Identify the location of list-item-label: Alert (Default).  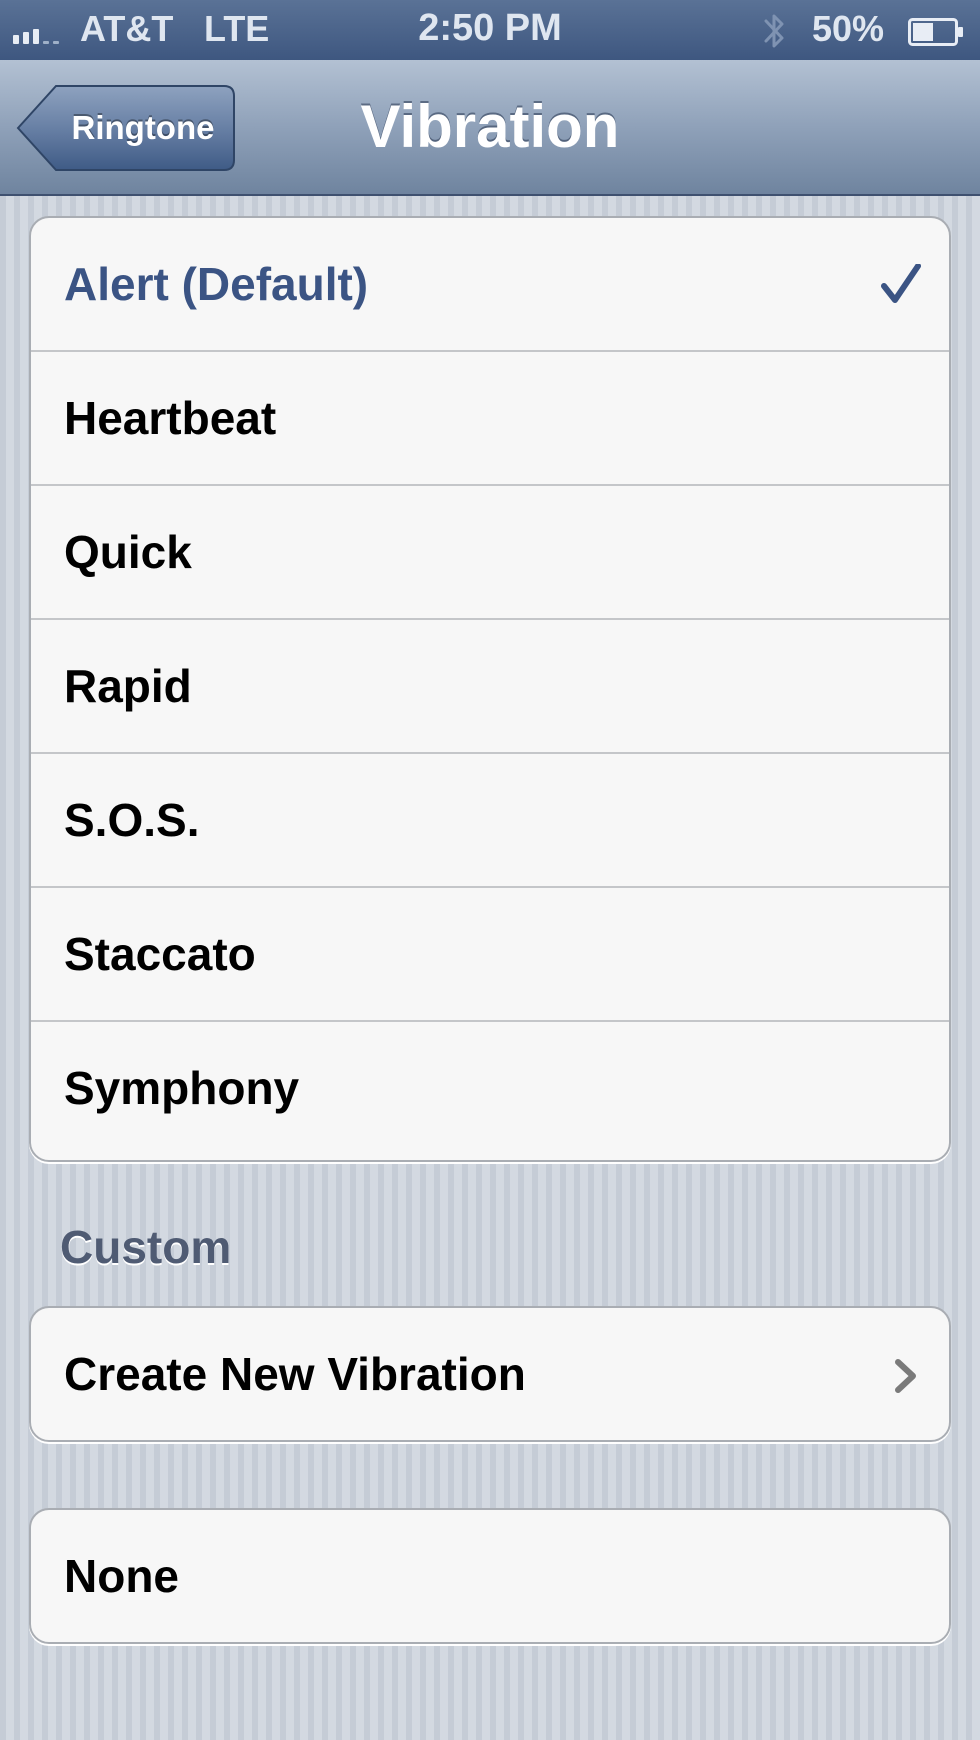
(216, 284).